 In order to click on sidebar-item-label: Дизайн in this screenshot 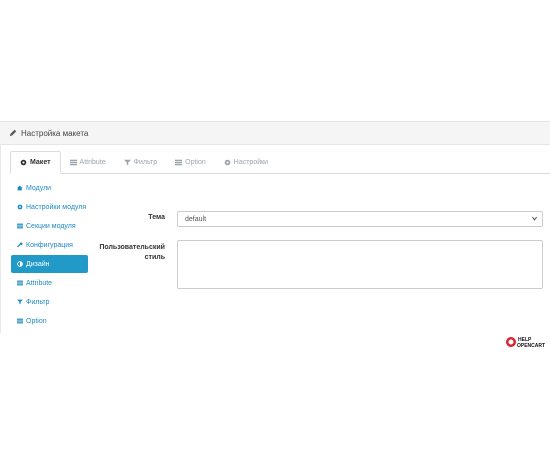, I will do `click(38, 264)`.